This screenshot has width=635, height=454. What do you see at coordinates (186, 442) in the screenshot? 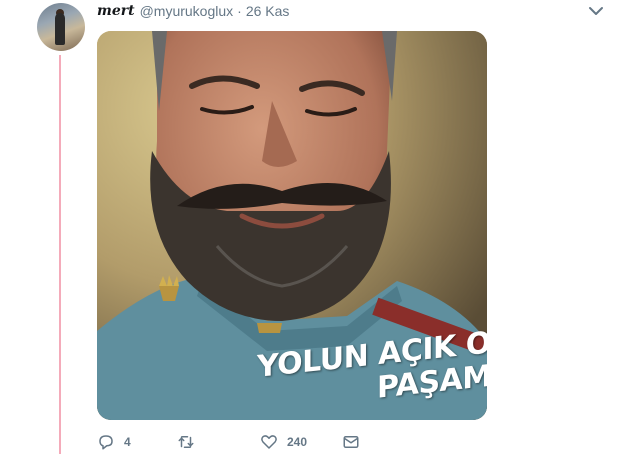
I see `retweet-icon` at bounding box center [186, 442].